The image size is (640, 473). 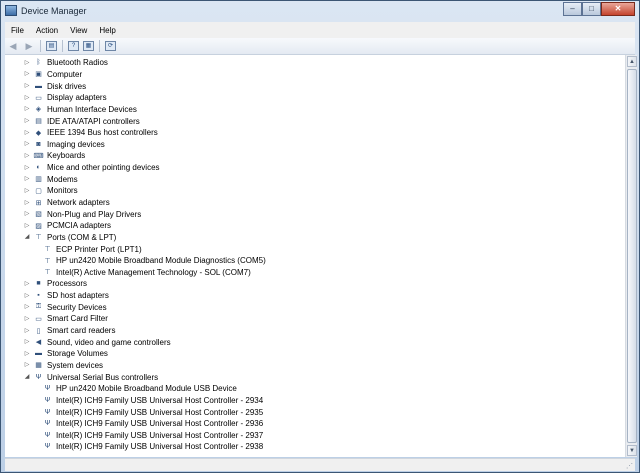 What do you see at coordinates (315, 63) in the screenshot?
I see `tree-category: ▷ ᛒ Bluetooth Radios` at bounding box center [315, 63].